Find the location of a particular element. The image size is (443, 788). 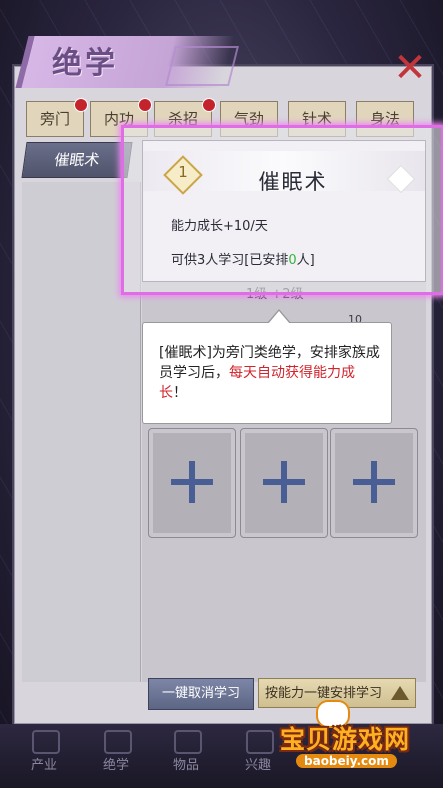

growth-text: 能力成长+10/天 is located at coordinates (219, 226).